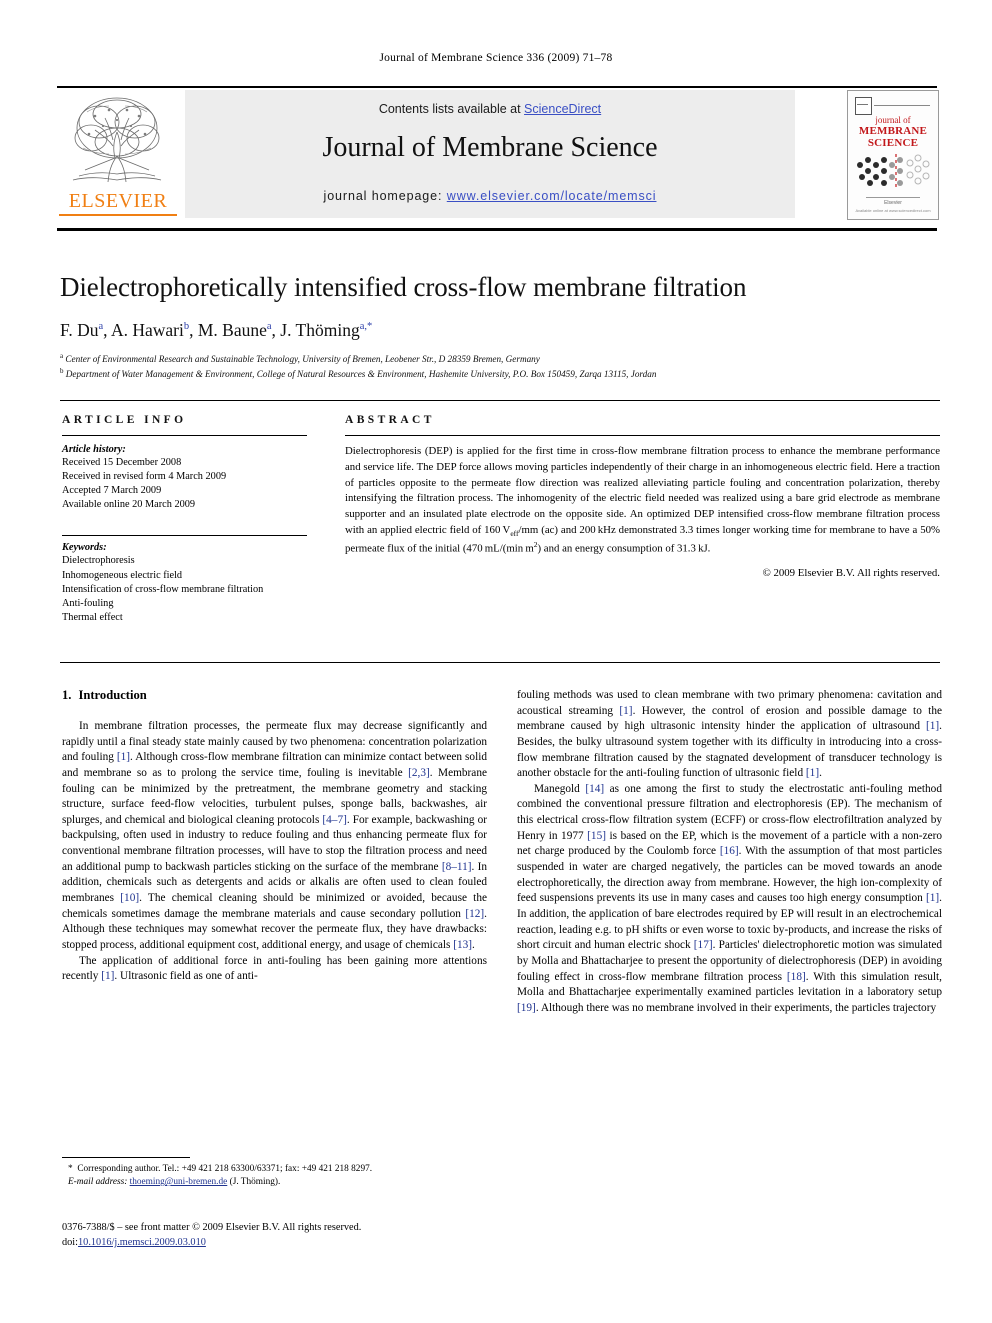 This screenshot has width=992, height=1323. What do you see at coordinates (474, 914) in the screenshot?
I see `citation-reference: [12]` at bounding box center [474, 914].